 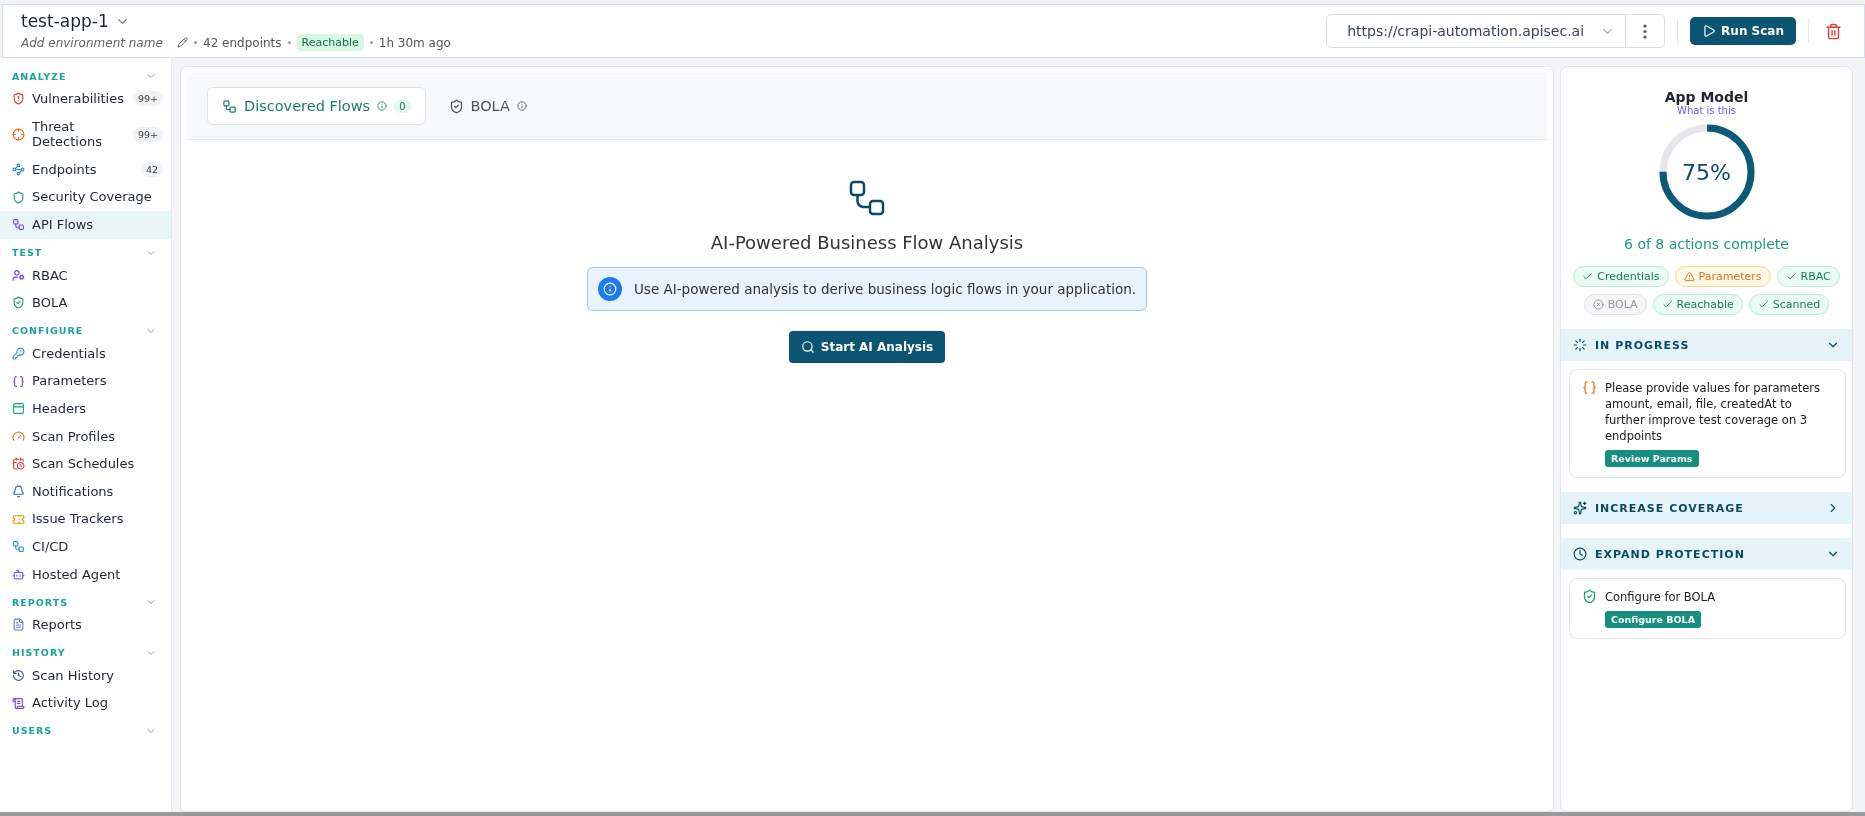 What do you see at coordinates (85, 275) in the screenshot?
I see `sidebar-item: RBAC` at bounding box center [85, 275].